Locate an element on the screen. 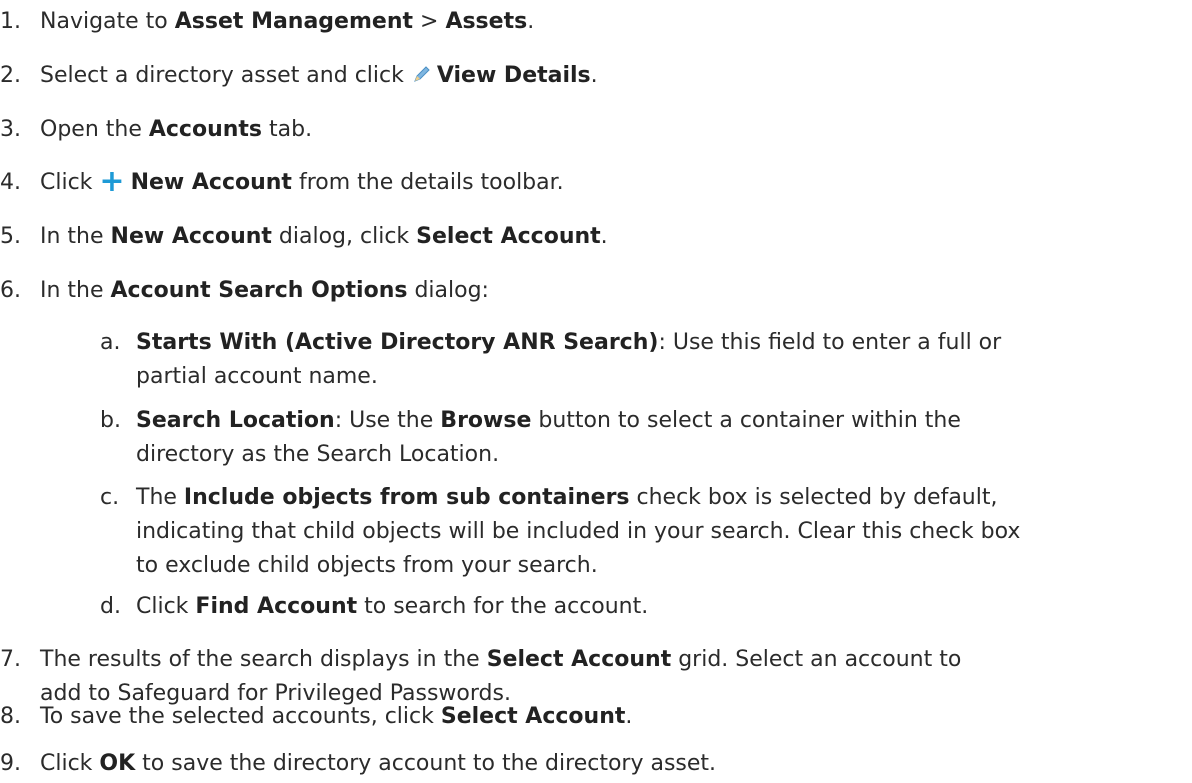 This screenshot has width=1192, height=783. step-number: 2. is located at coordinates (10, 75).